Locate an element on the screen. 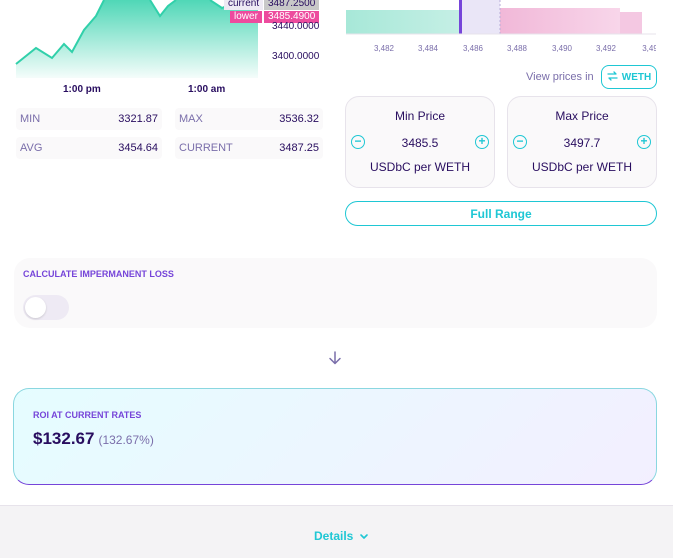  stat-max-label: MAX is located at coordinates (191, 119).